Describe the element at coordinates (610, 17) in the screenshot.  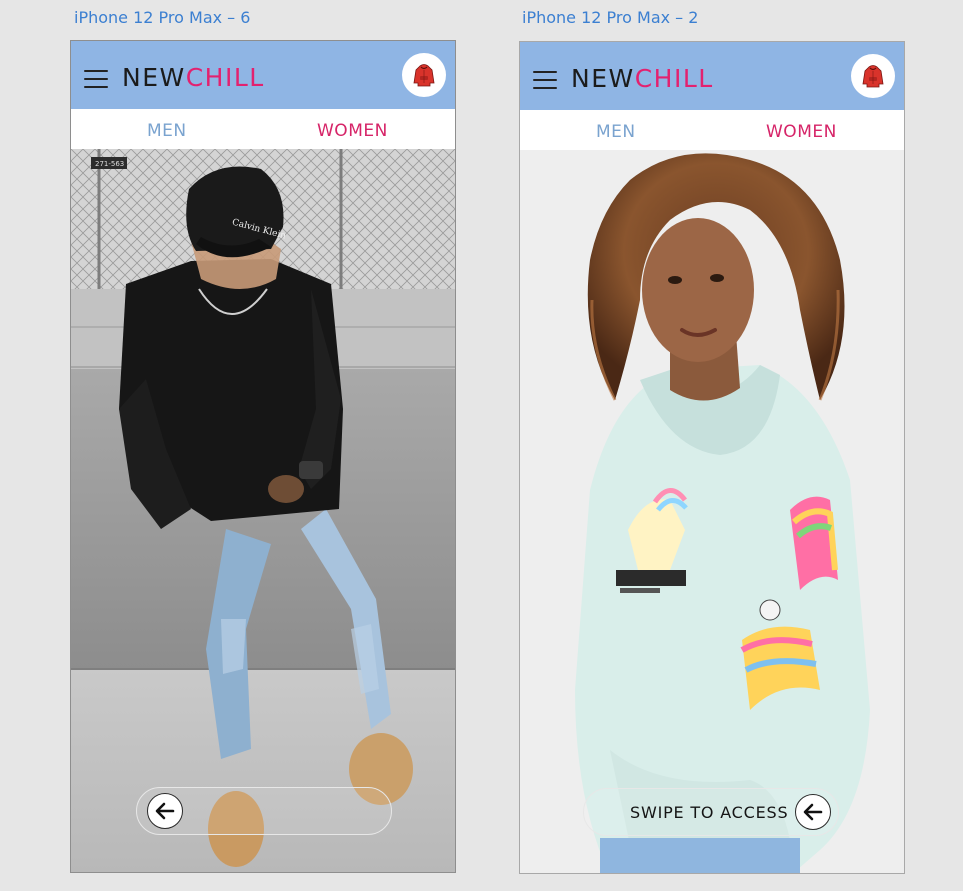
I see `frame-label-2: iPhone 12 Pro Max – 2` at that location.